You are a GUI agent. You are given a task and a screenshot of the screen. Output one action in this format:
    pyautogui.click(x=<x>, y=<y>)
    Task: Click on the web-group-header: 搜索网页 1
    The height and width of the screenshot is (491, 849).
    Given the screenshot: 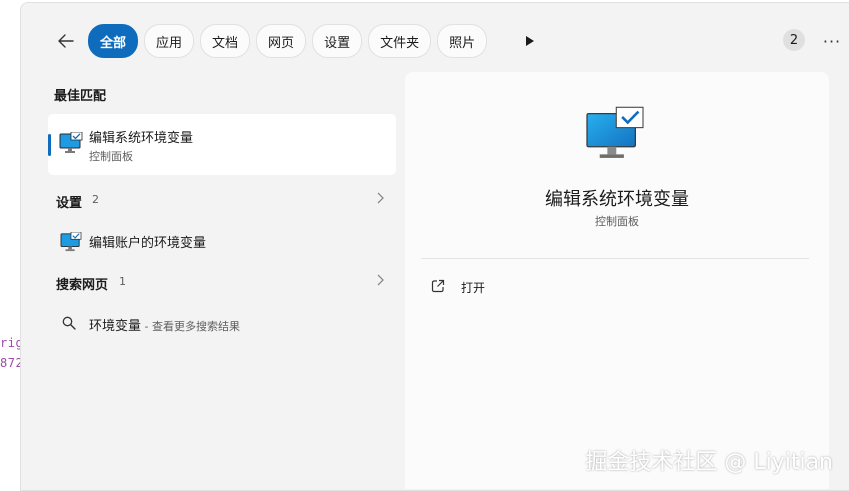 What is the action you would take?
    pyautogui.click(x=222, y=282)
    